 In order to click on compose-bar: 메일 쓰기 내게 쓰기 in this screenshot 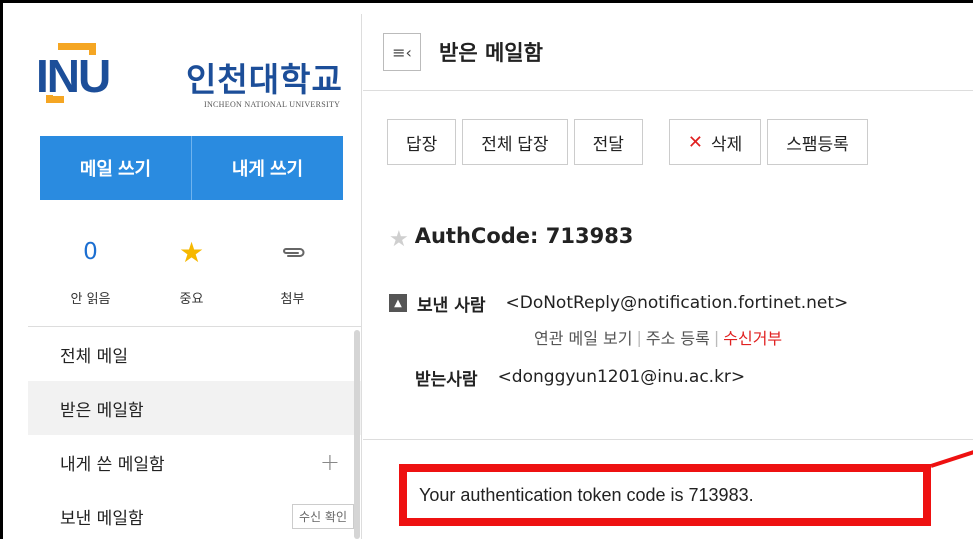, I will do `click(191, 168)`.